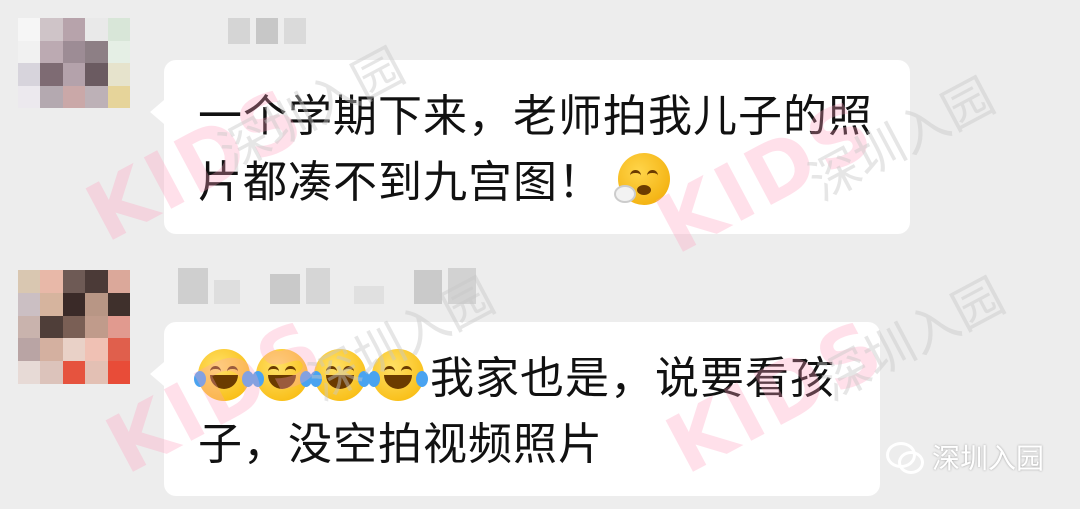  Describe the element at coordinates (535, 116) in the screenshot. I see `message-text-line: 一个学期下来，老师拍我儿子的照` at that location.